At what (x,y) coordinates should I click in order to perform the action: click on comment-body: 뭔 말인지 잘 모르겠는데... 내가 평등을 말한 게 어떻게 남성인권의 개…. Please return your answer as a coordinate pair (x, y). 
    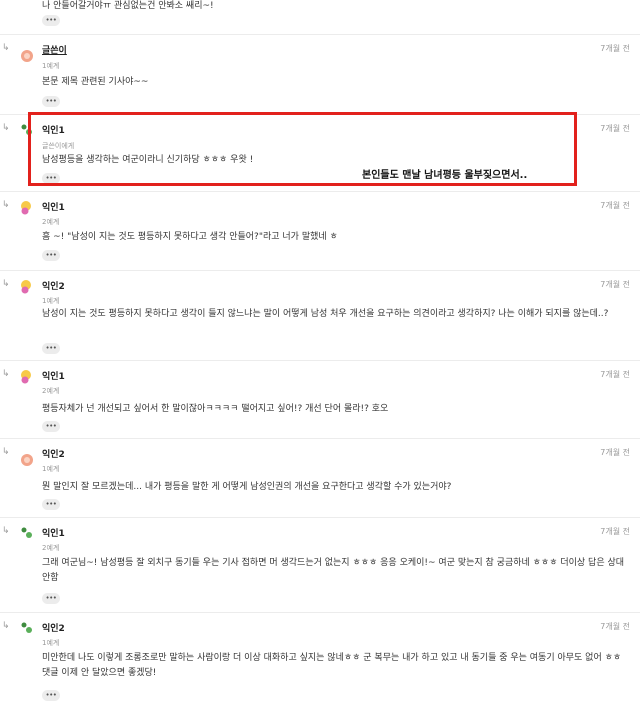
    Looking at the image, I should click on (247, 487).